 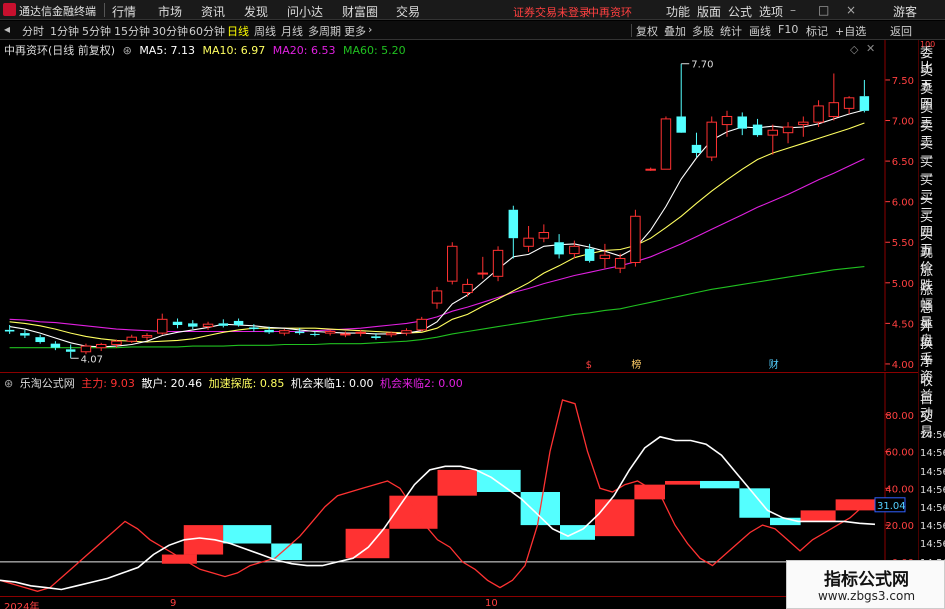 What do you see at coordinates (172, 383) in the screenshot?
I see `sanhu-label: 散户: 20.46` at bounding box center [172, 383].